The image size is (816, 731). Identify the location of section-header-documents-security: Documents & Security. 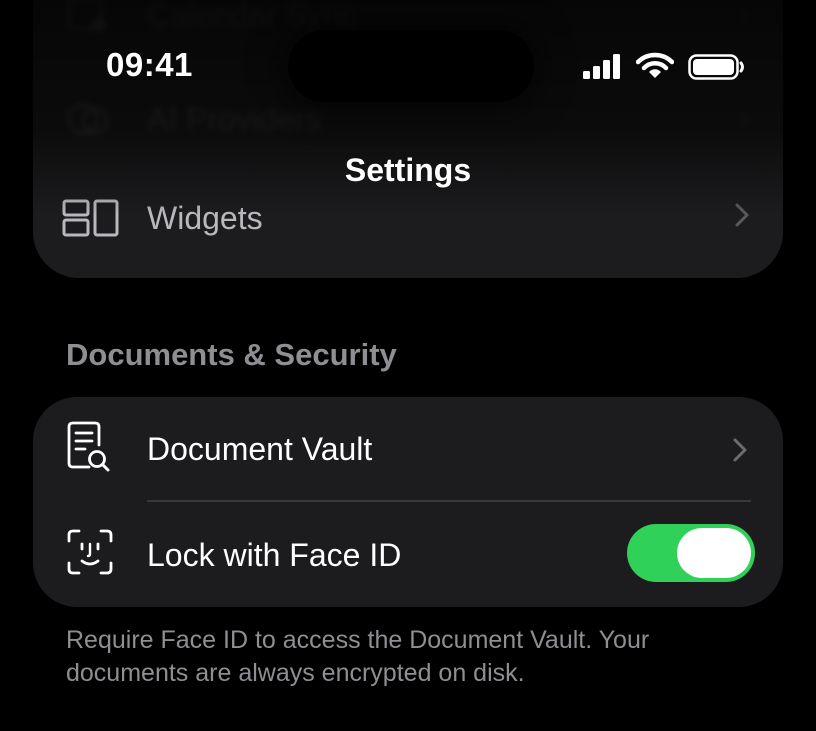
(231, 354).